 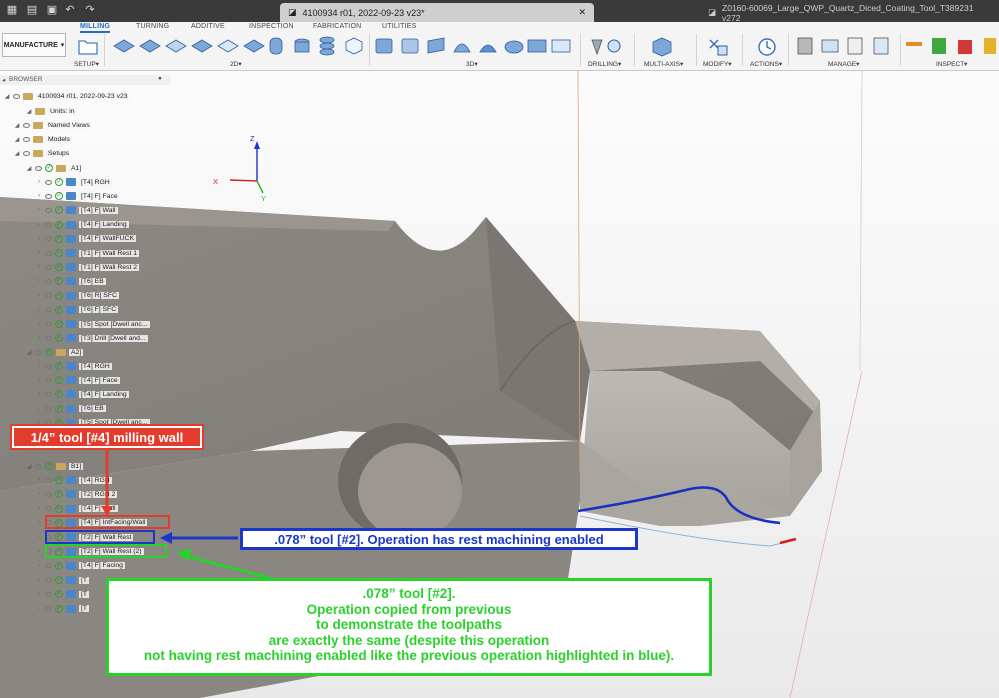 I want to click on annotation-red: 1/4” tool [#4] milling wall, so click(x=107, y=437).